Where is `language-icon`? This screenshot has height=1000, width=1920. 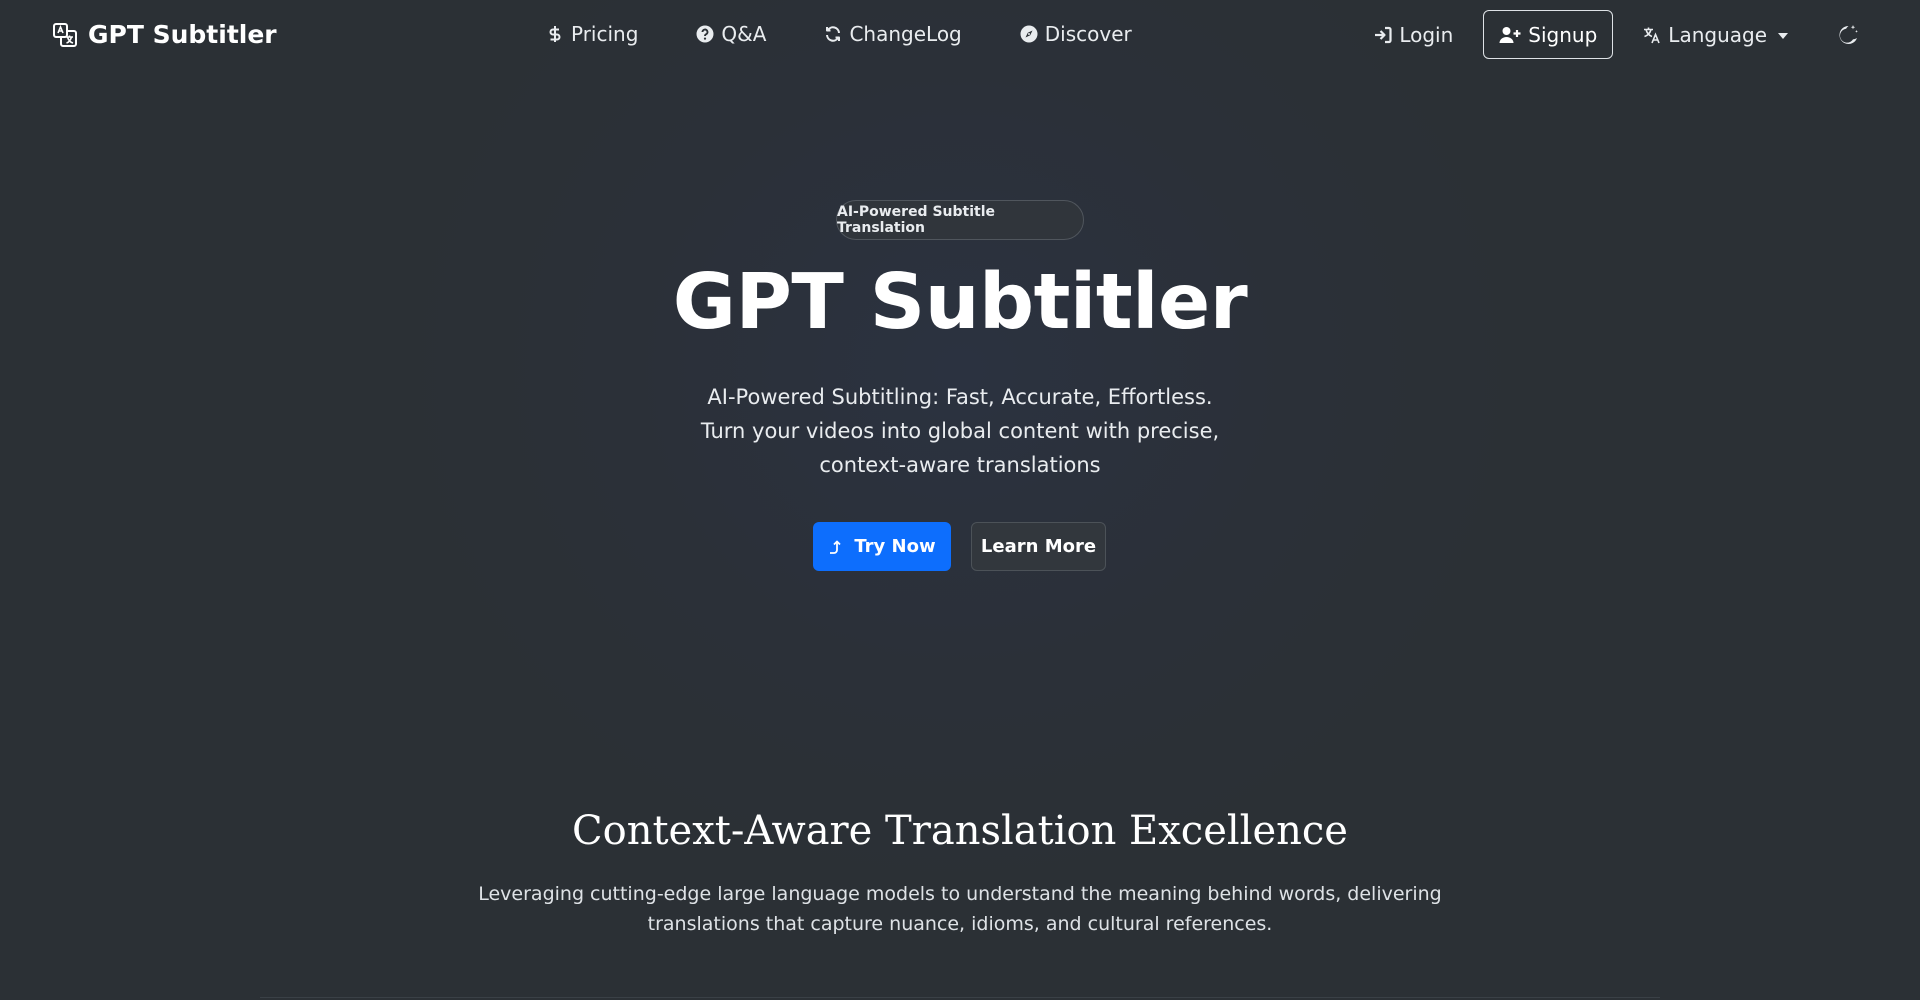 language-icon is located at coordinates (1652, 35).